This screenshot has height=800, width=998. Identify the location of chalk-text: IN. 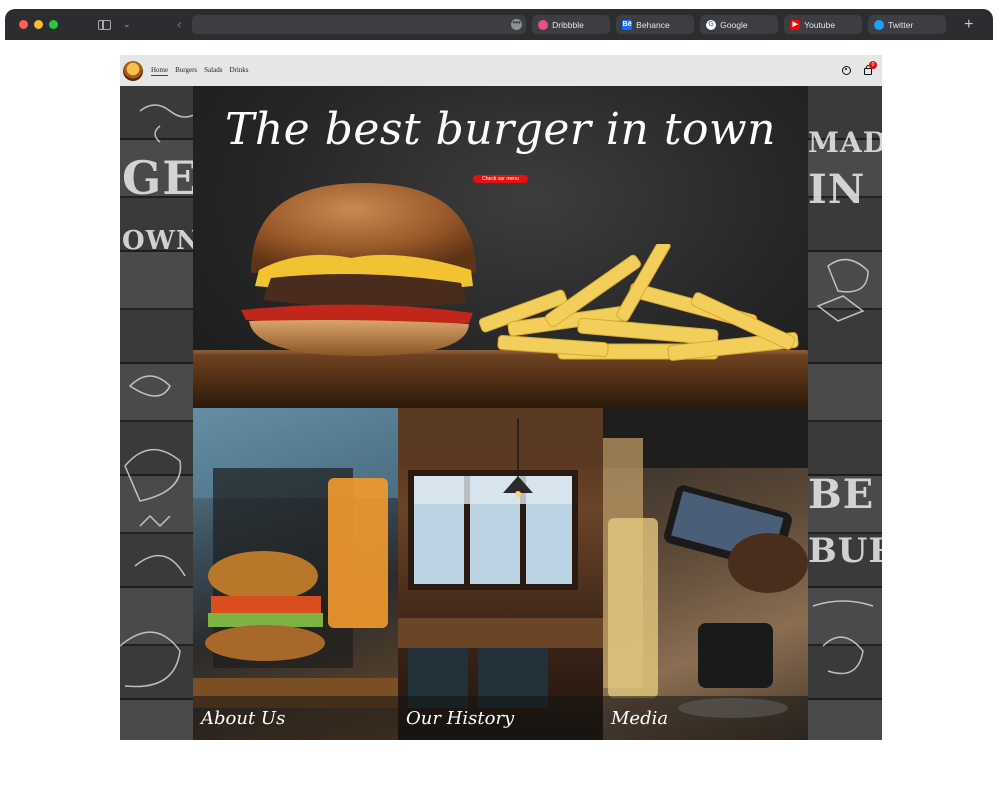
(837, 189).